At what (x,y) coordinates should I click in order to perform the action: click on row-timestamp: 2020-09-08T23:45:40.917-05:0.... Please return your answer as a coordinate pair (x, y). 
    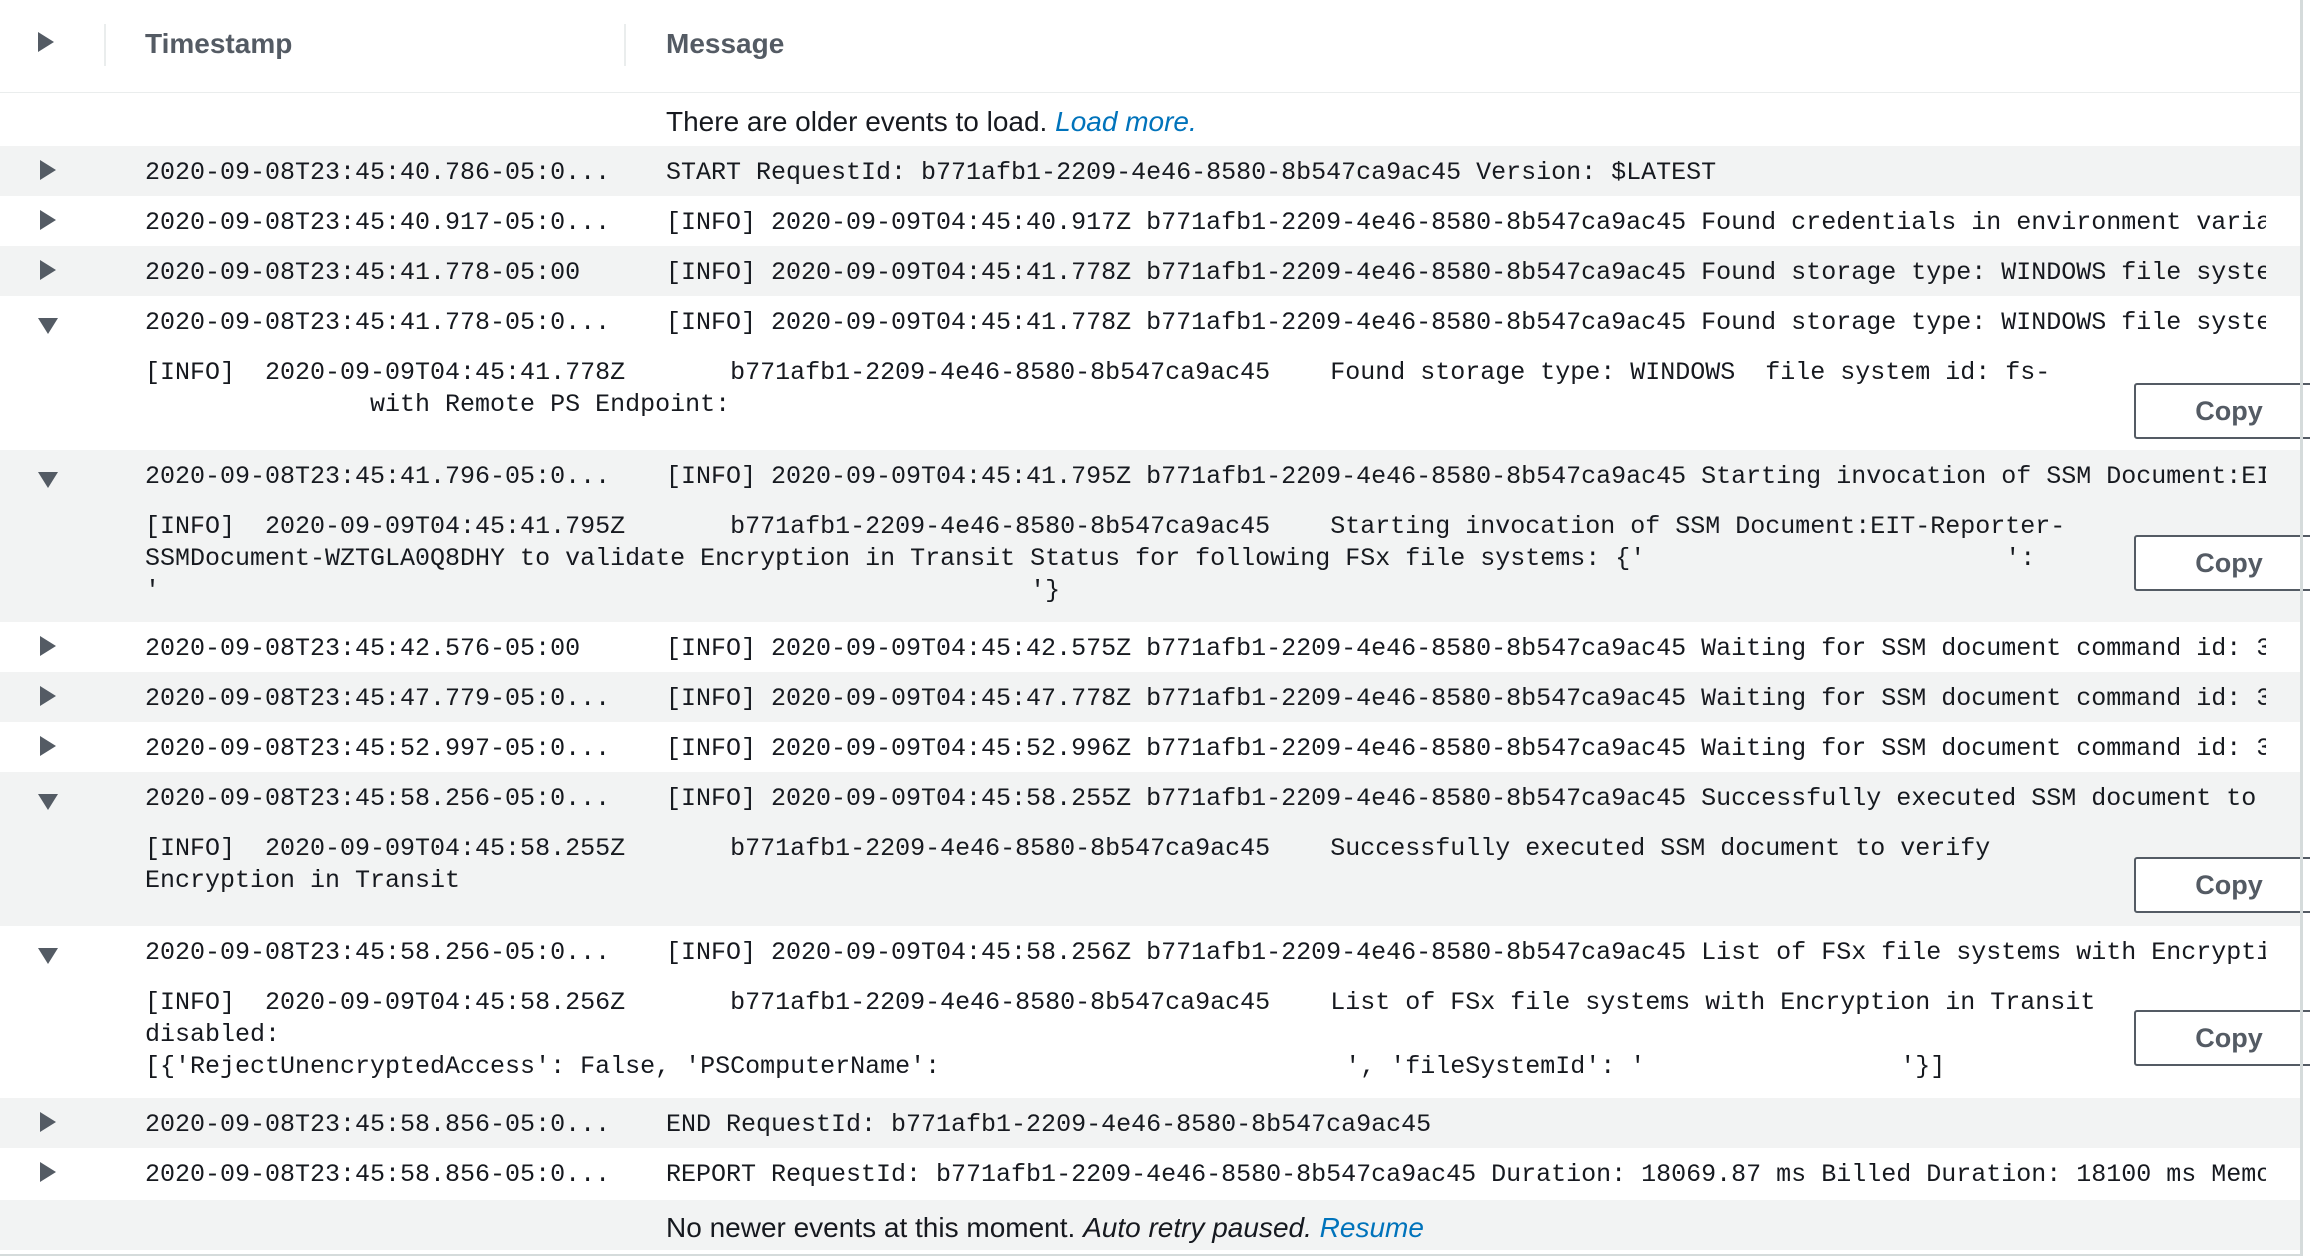
    Looking at the image, I should click on (378, 222).